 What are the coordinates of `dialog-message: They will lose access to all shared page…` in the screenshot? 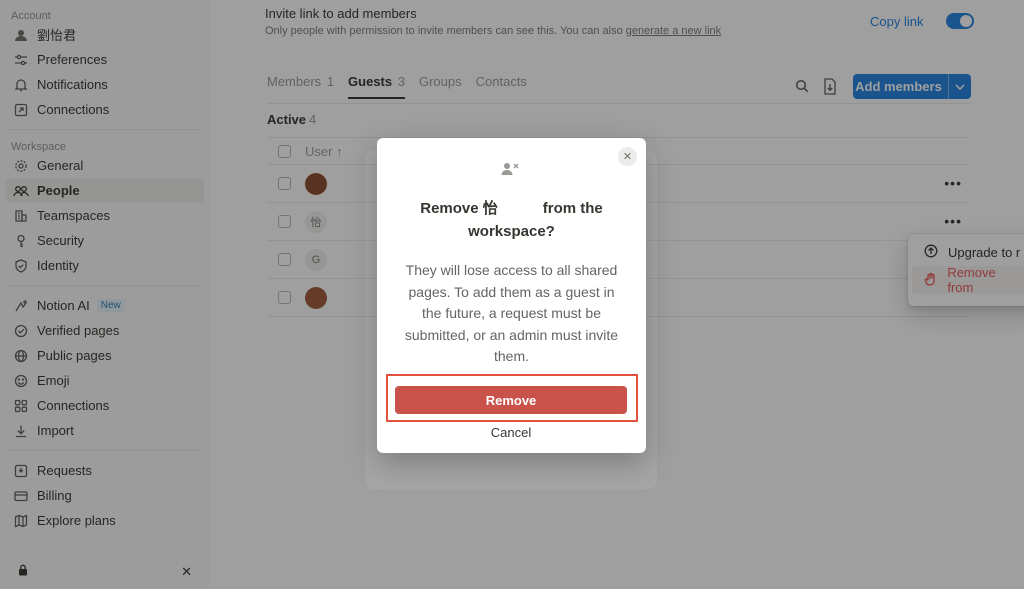 It's located at (511, 313).